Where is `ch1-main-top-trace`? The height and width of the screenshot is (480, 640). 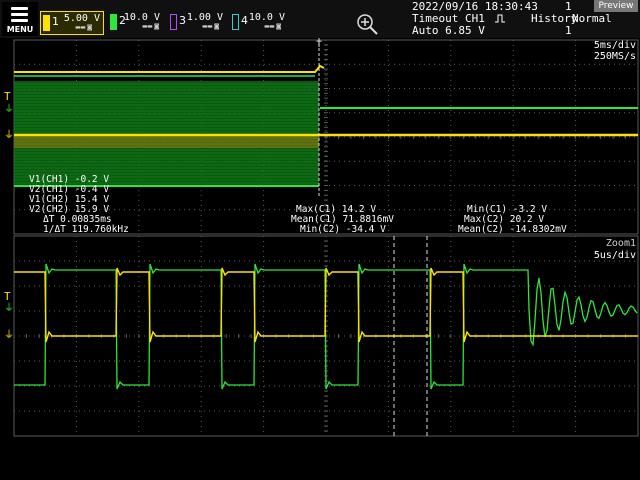
ch1-main-top-trace is located at coordinates (169, 68).